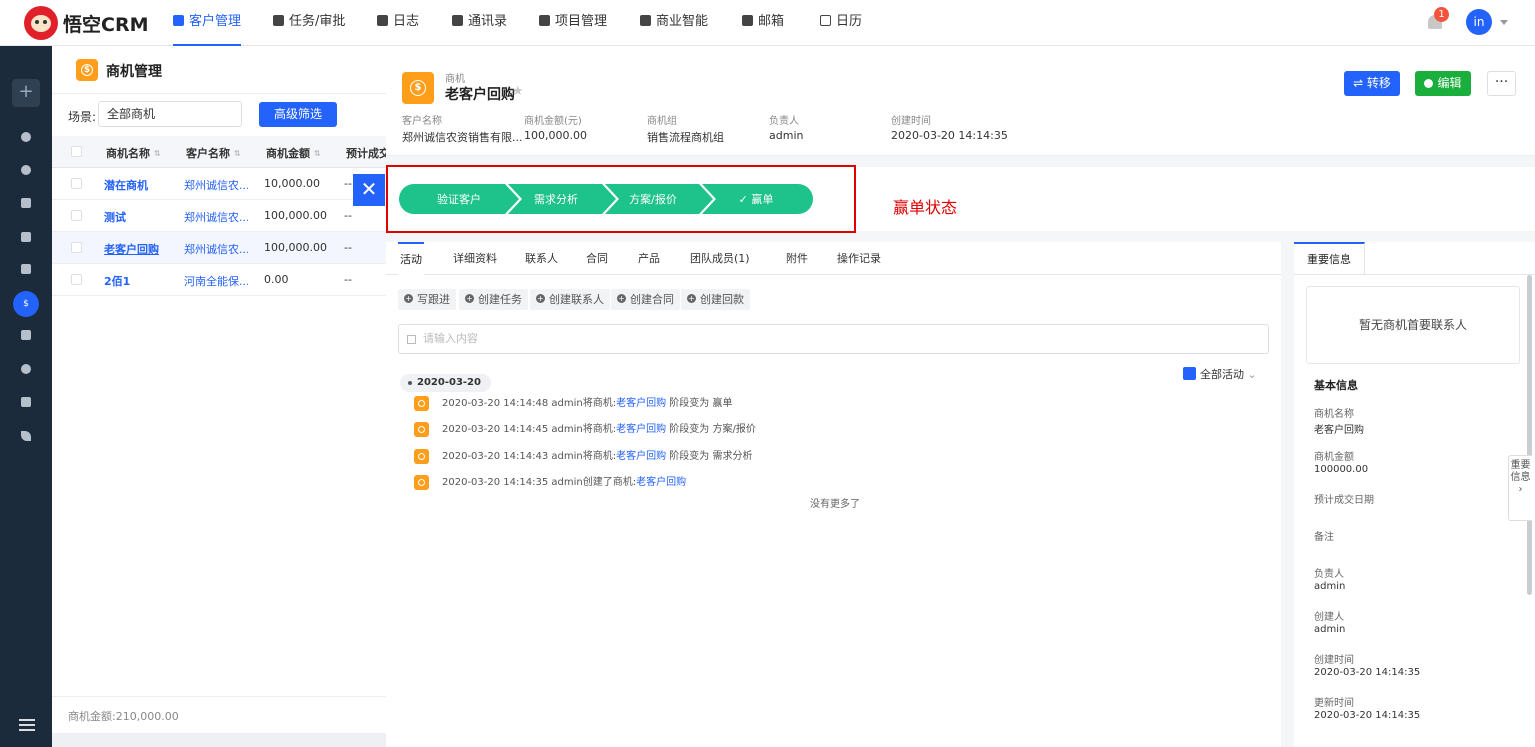 The image size is (1535, 747). Describe the element at coordinates (1504, 22) in the screenshot. I see `caret-down-icon` at that location.